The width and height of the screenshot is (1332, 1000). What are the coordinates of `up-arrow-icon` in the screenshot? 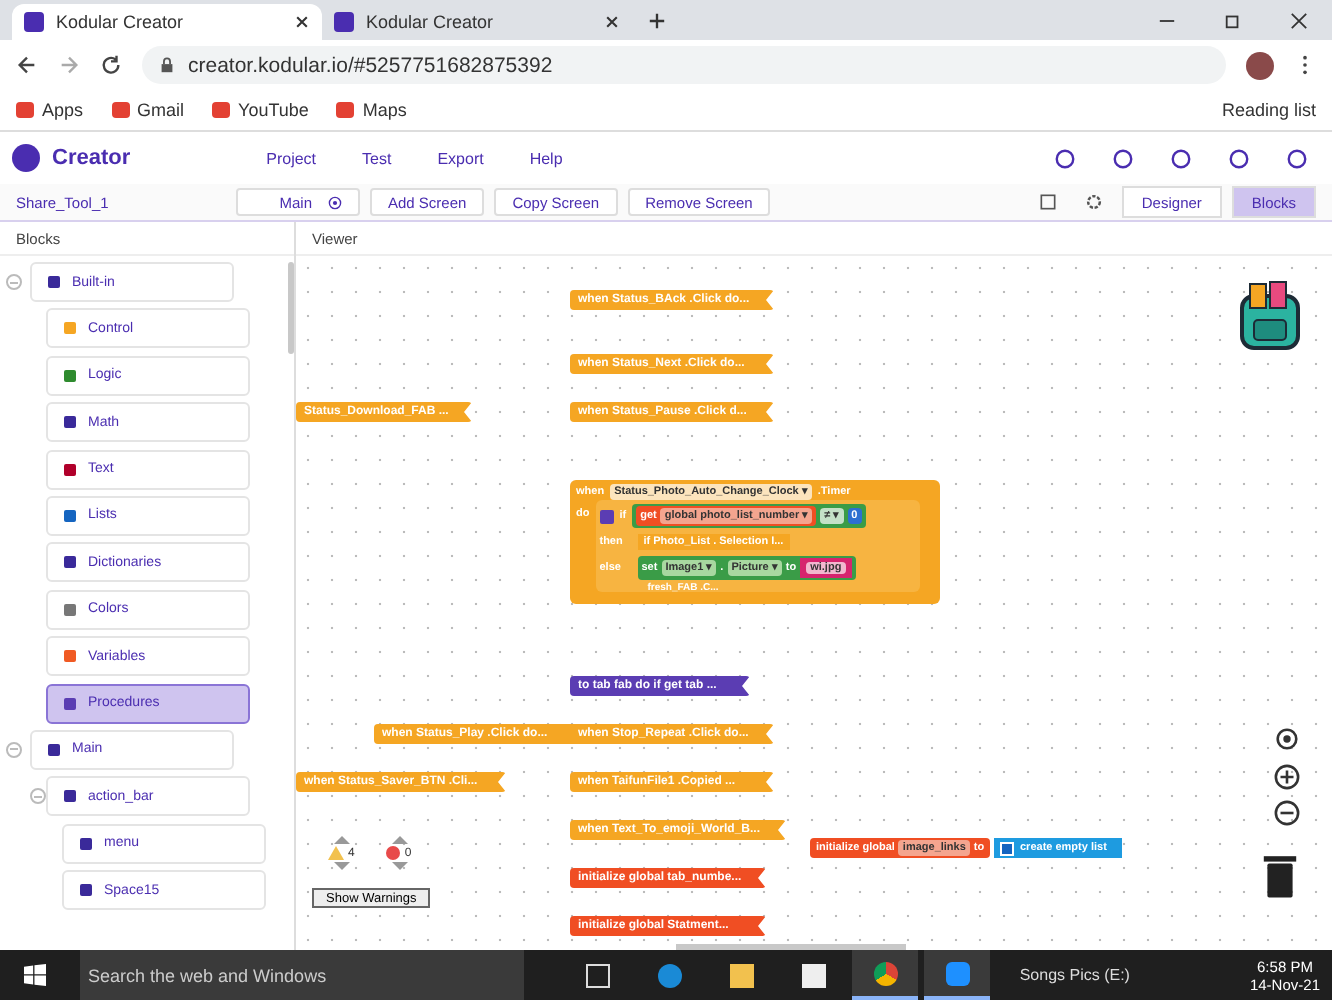 It's located at (341, 840).